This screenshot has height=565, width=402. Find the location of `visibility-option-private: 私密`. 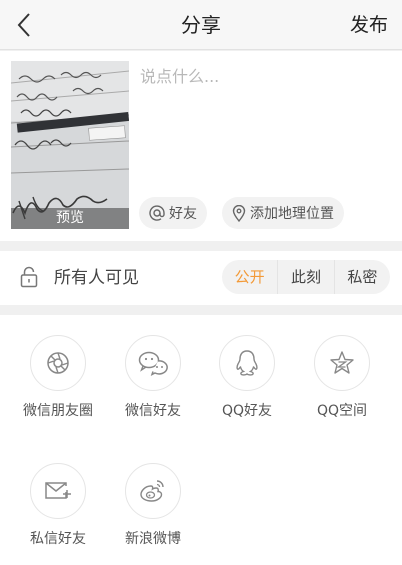

visibility-option-private: 私密 is located at coordinates (362, 277).